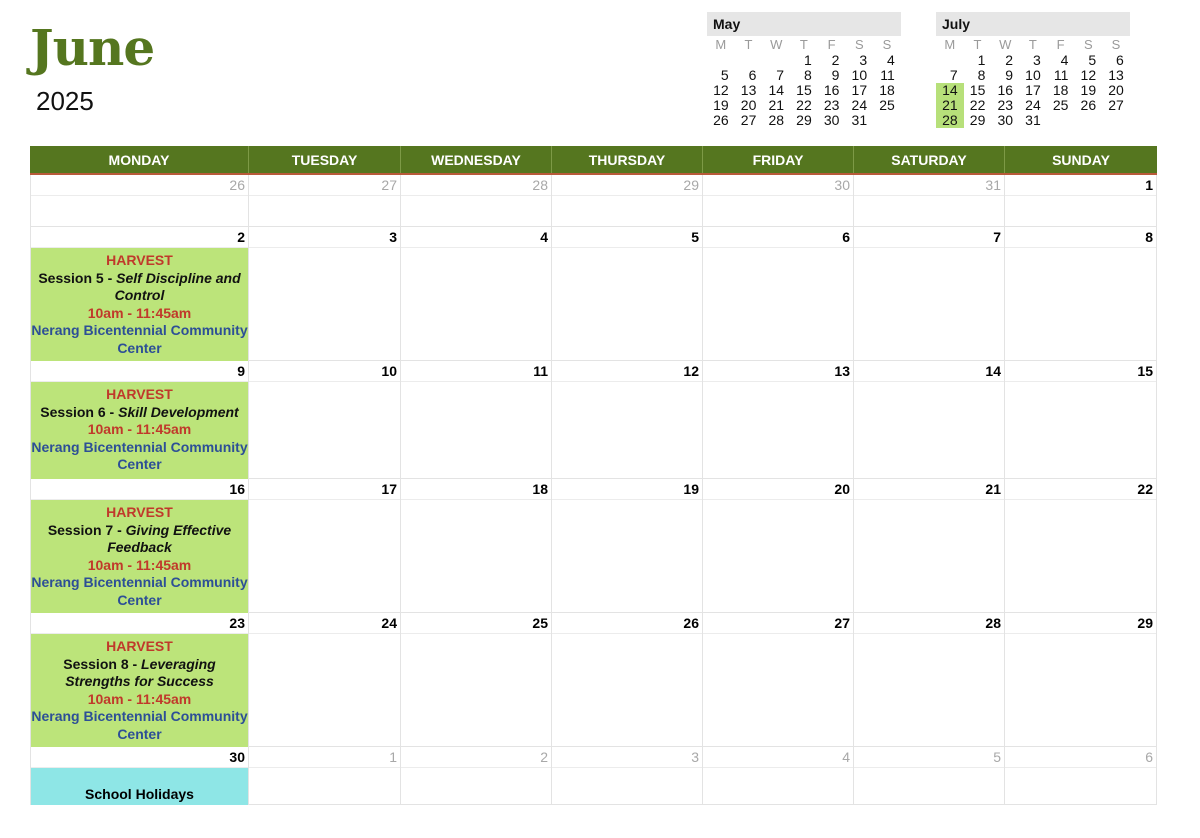  What do you see at coordinates (324, 489) in the screenshot?
I see `day-number: 17` at bounding box center [324, 489].